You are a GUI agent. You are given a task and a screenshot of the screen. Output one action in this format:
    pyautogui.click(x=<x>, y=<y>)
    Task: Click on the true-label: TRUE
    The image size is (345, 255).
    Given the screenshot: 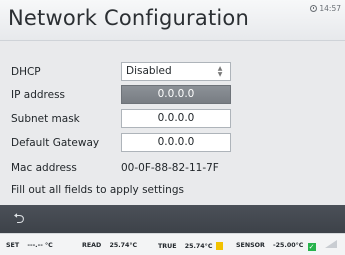 What is the action you would take?
    pyautogui.click(x=167, y=246)
    